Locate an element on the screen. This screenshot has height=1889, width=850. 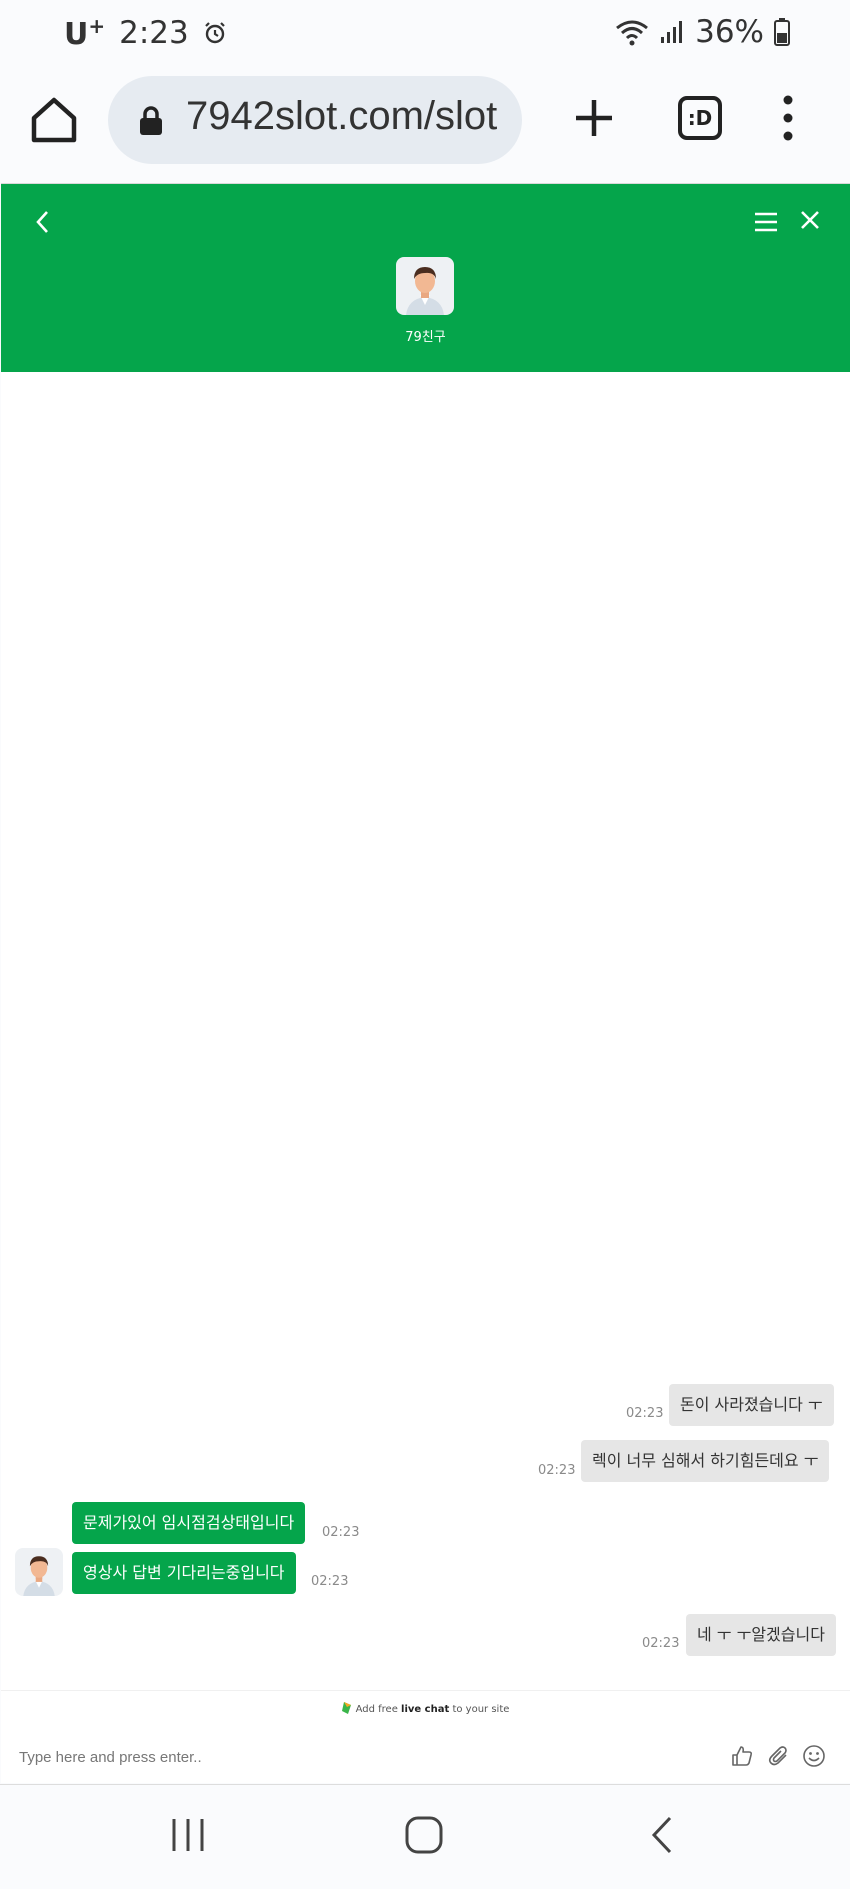
agent-avatar is located at coordinates (425, 286).